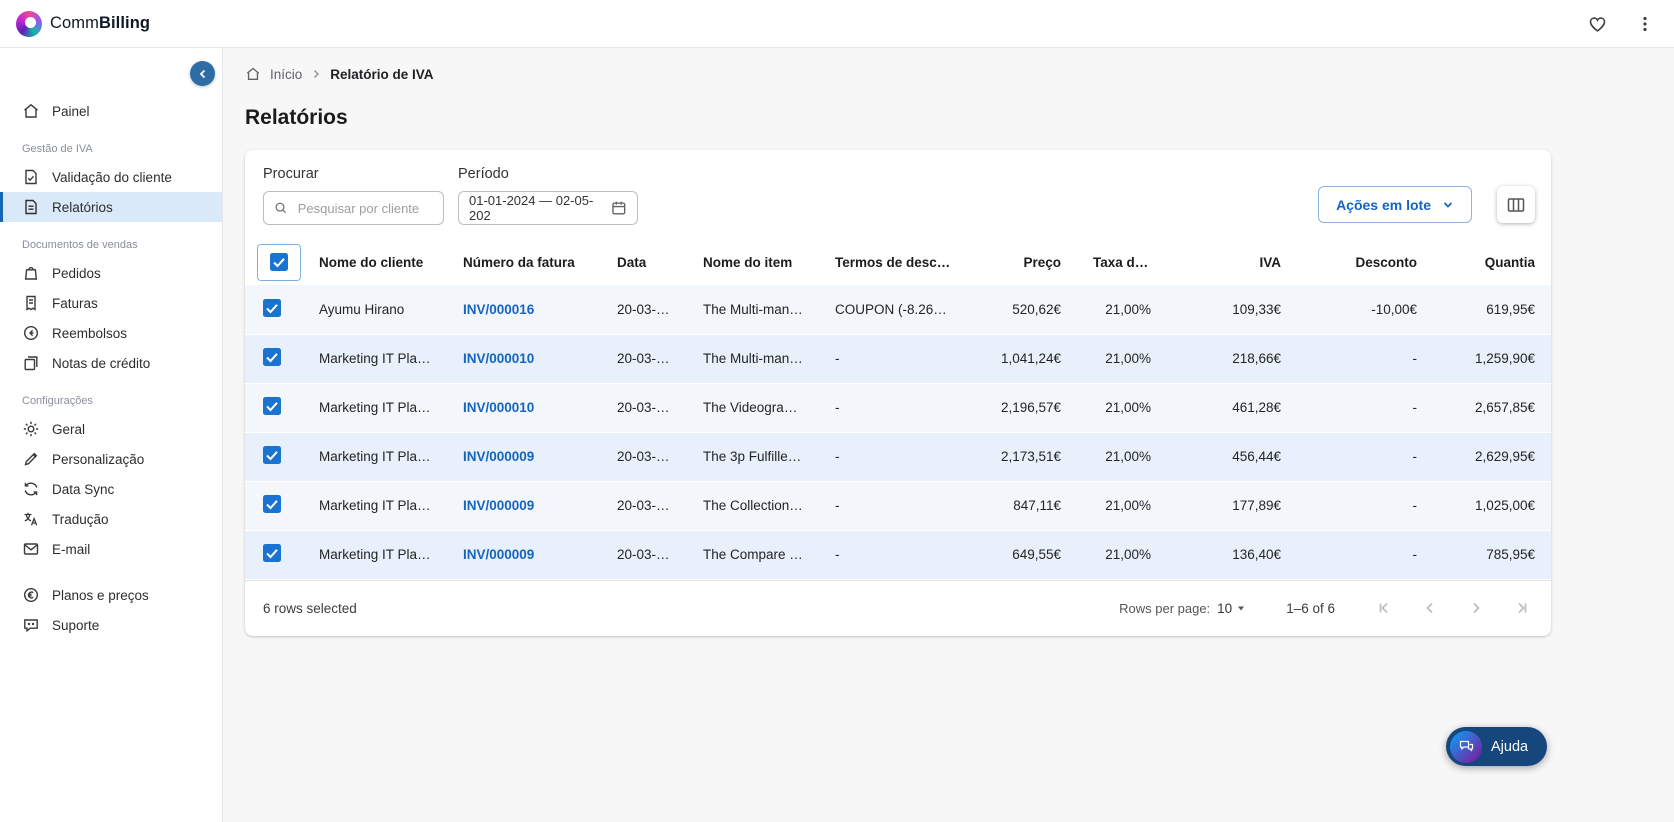  What do you see at coordinates (57, 401) in the screenshot?
I see `sidebar-section-config: Configurações` at bounding box center [57, 401].